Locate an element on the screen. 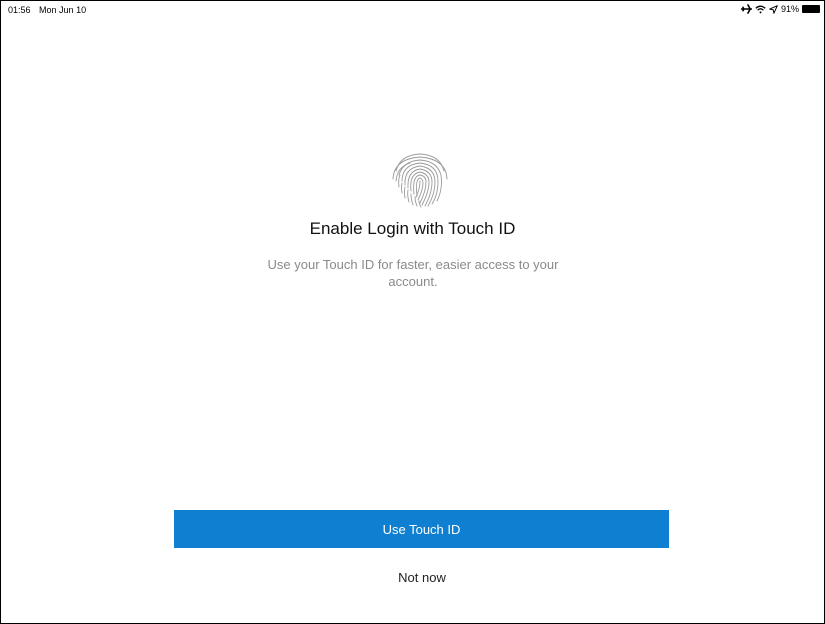 This screenshot has width=825, height=624. location-arrow-icon is located at coordinates (773, 9).